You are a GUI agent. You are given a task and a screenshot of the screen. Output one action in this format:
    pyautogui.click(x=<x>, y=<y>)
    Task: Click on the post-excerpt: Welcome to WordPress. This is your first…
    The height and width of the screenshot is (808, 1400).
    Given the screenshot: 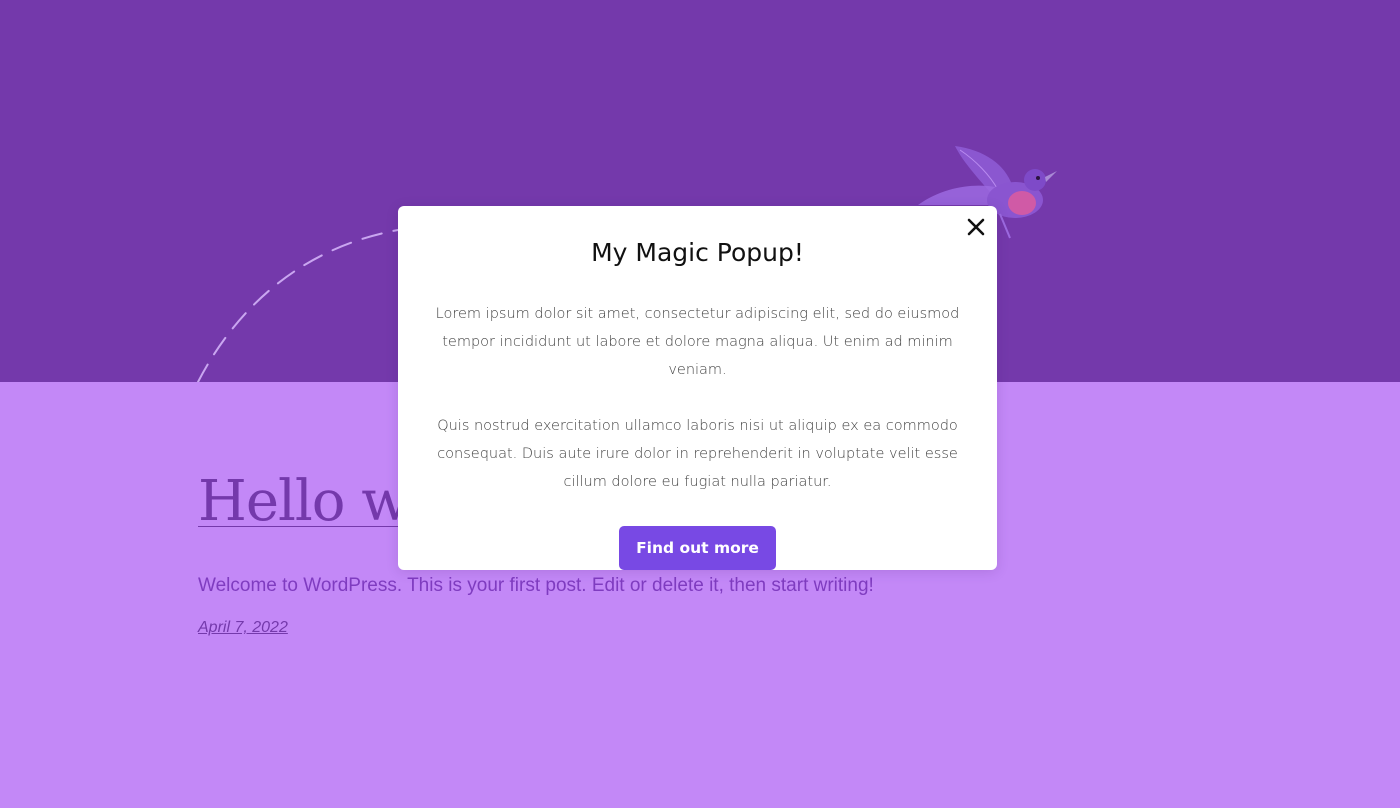 What is the action you would take?
    pyautogui.click(x=536, y=585)
    